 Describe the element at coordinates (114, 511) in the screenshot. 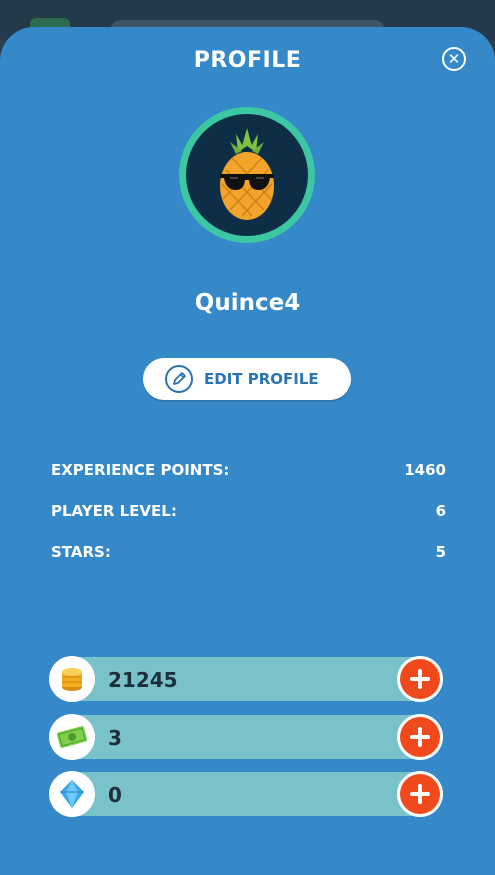

I see `stat-label-level: PLAYER LEVEL:` at that location.